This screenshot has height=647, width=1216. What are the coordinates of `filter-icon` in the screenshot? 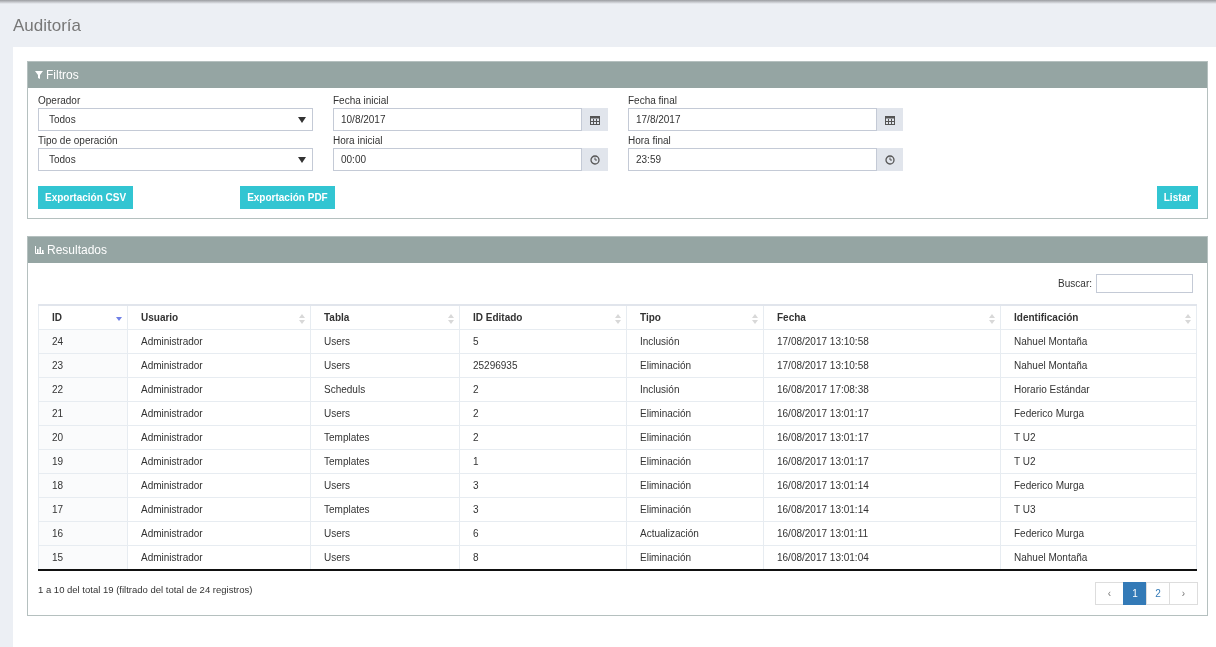 It's located at (39, 75).